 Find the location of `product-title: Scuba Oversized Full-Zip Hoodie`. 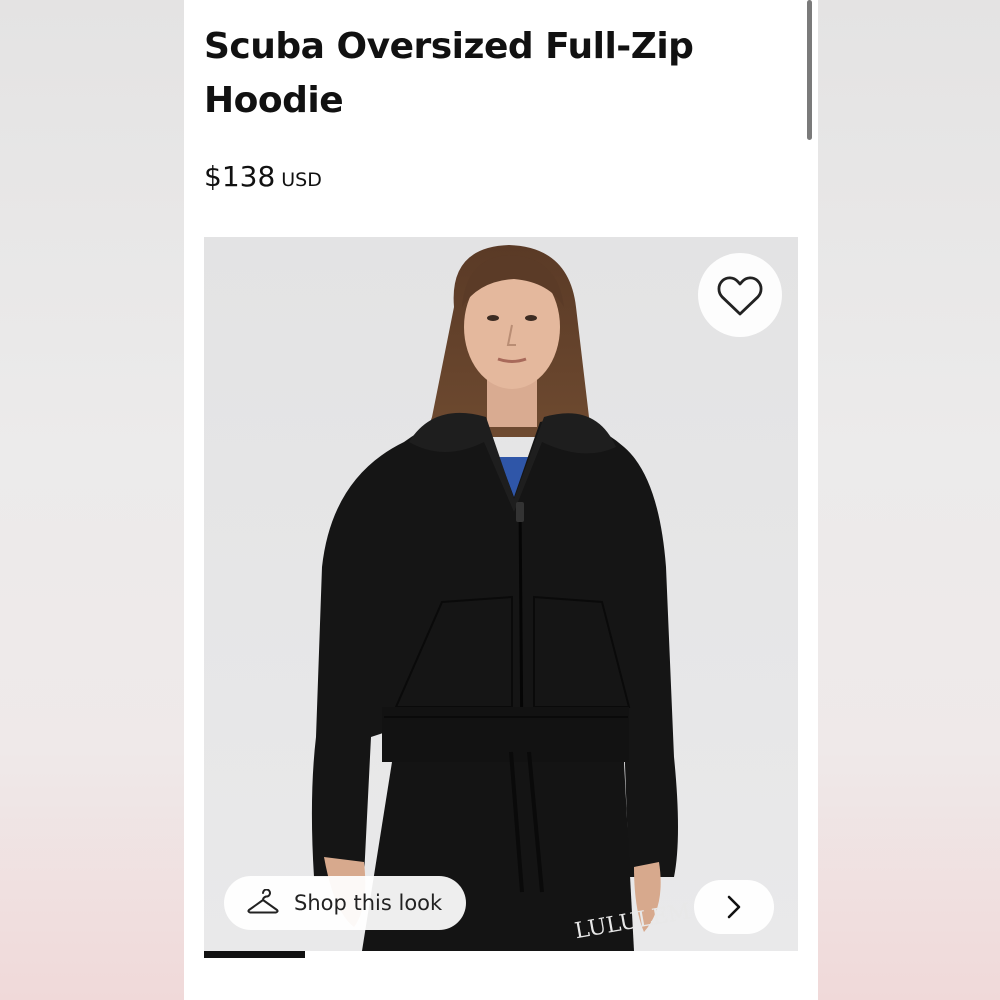

product-title: Scuba Oversized Full-Zip Hoodie is located at coordinates (449, 73).